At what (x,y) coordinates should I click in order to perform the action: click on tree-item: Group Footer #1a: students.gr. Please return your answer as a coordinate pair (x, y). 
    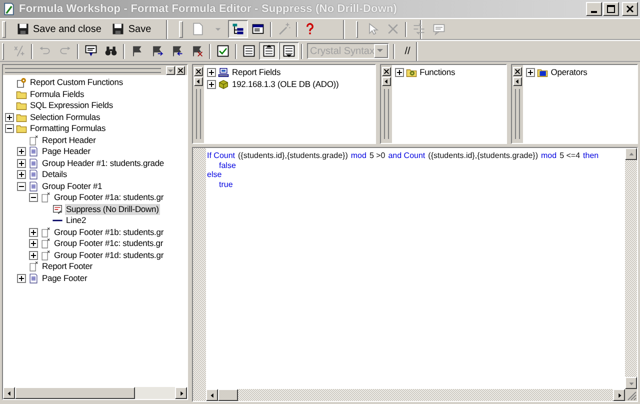
    Looking at the image, I should click on (109, 198).